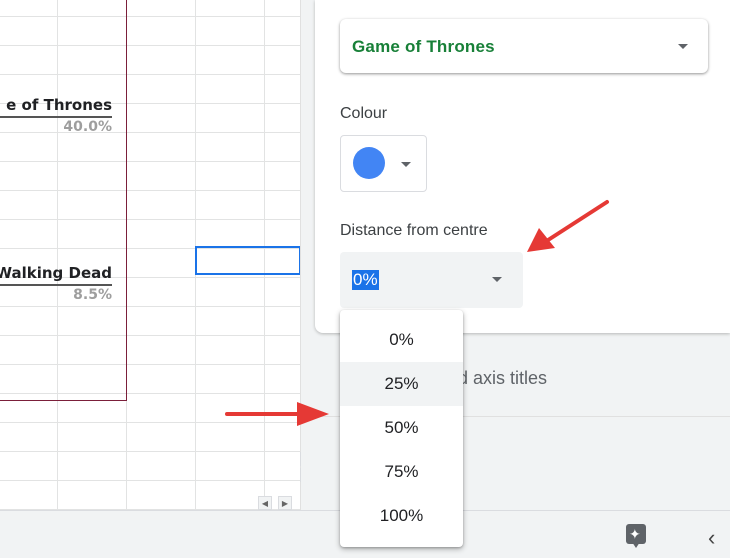  Describe the element at coordinates (431, 280) in the screenshot. I see `distance-from-centre-select: 0%` at that location.